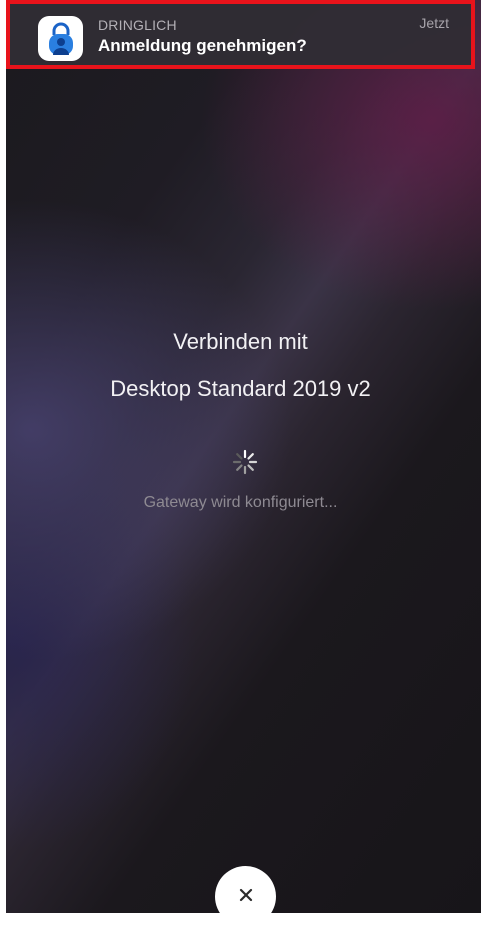  What do you see at coordinates (202, 45) in the screenshot?
I see `notification-title: Anmeldung genehmigen?` at bounding box center [202, 45].